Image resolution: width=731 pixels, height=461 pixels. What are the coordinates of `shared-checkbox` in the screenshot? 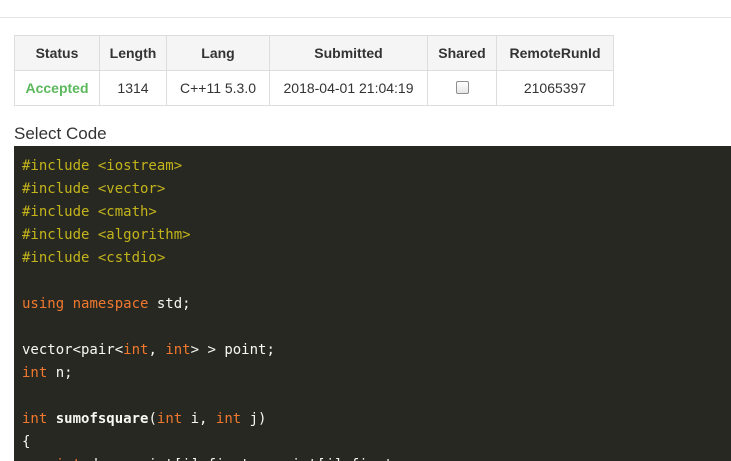 It's located at (462, 87).